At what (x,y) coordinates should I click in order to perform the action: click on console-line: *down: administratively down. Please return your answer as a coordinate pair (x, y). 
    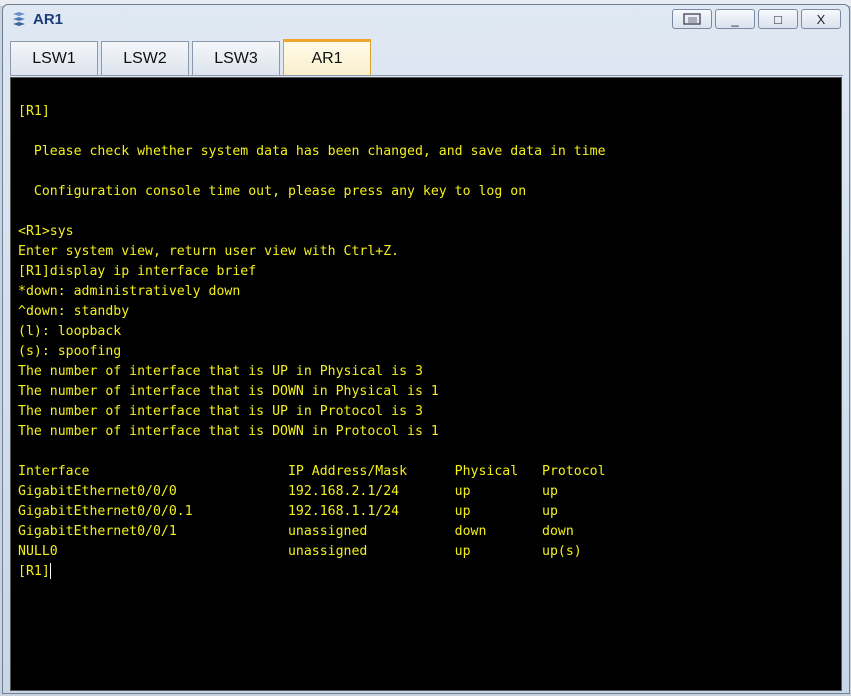
    Looking at the image, I should click on (129, 291).